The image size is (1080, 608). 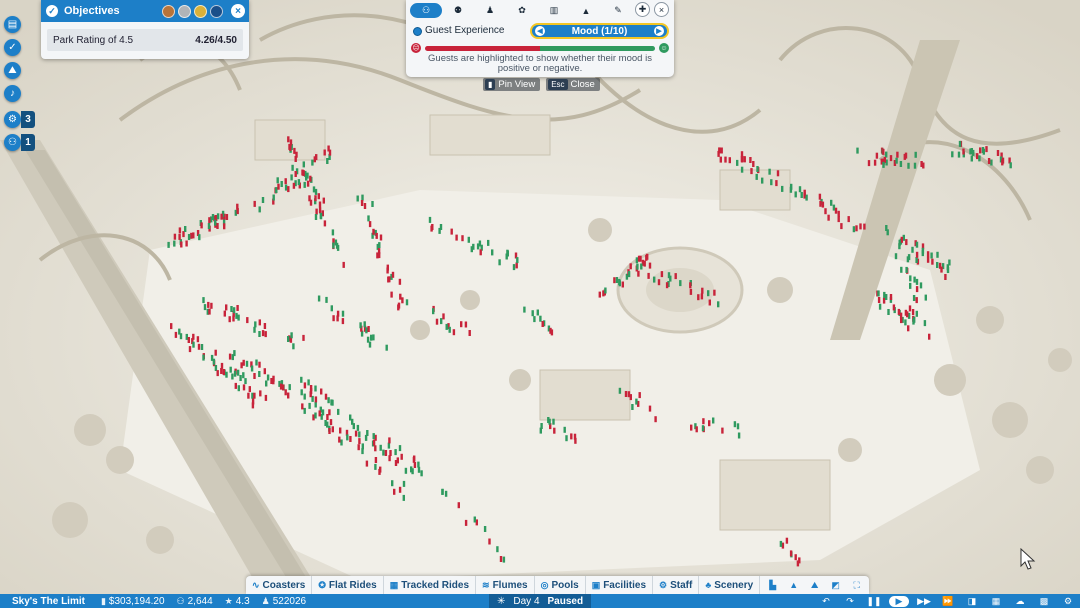 I want to click on bell-icon: ♪, so click(x=12, y=93).